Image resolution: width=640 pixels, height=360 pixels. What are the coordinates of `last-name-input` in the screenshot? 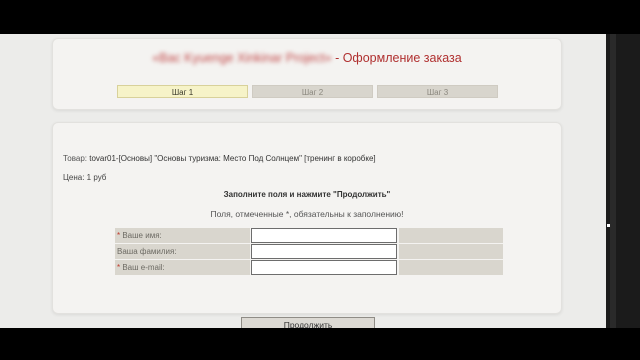 It's located at (324, 251).